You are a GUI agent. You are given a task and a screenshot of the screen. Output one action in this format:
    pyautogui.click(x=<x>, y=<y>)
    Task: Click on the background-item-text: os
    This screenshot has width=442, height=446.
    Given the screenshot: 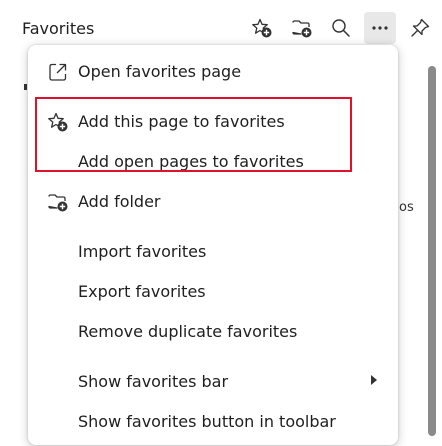 What is the action you would take?
    pyautogui.click(x=406, y=207)
    